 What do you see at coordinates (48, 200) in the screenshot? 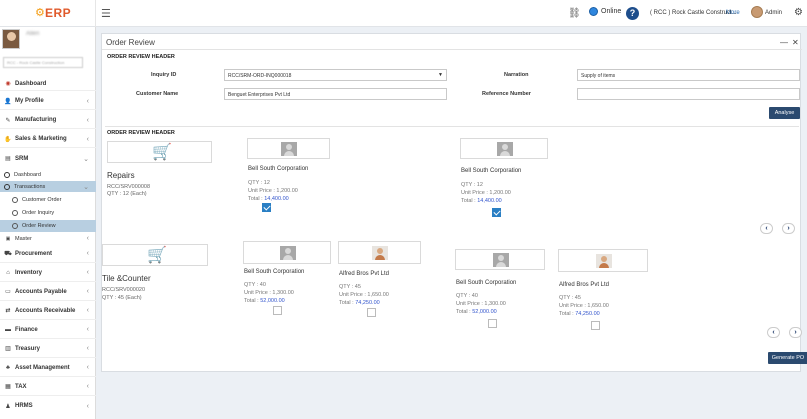
I see `sidebar-item-customer-order: Customer Order` at bounding box center [48, 200].